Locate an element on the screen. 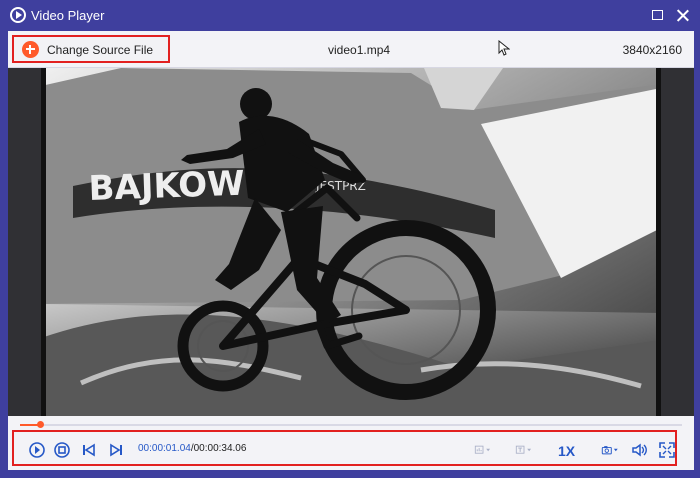 This screenshot has height=478, width=700. close-button is located at coordinates (682, 15).